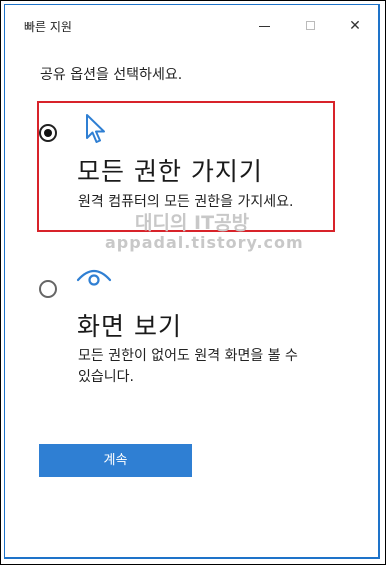 This screenshot has height=565, width=386. I want to click on maximize-button, so click(311, 26).